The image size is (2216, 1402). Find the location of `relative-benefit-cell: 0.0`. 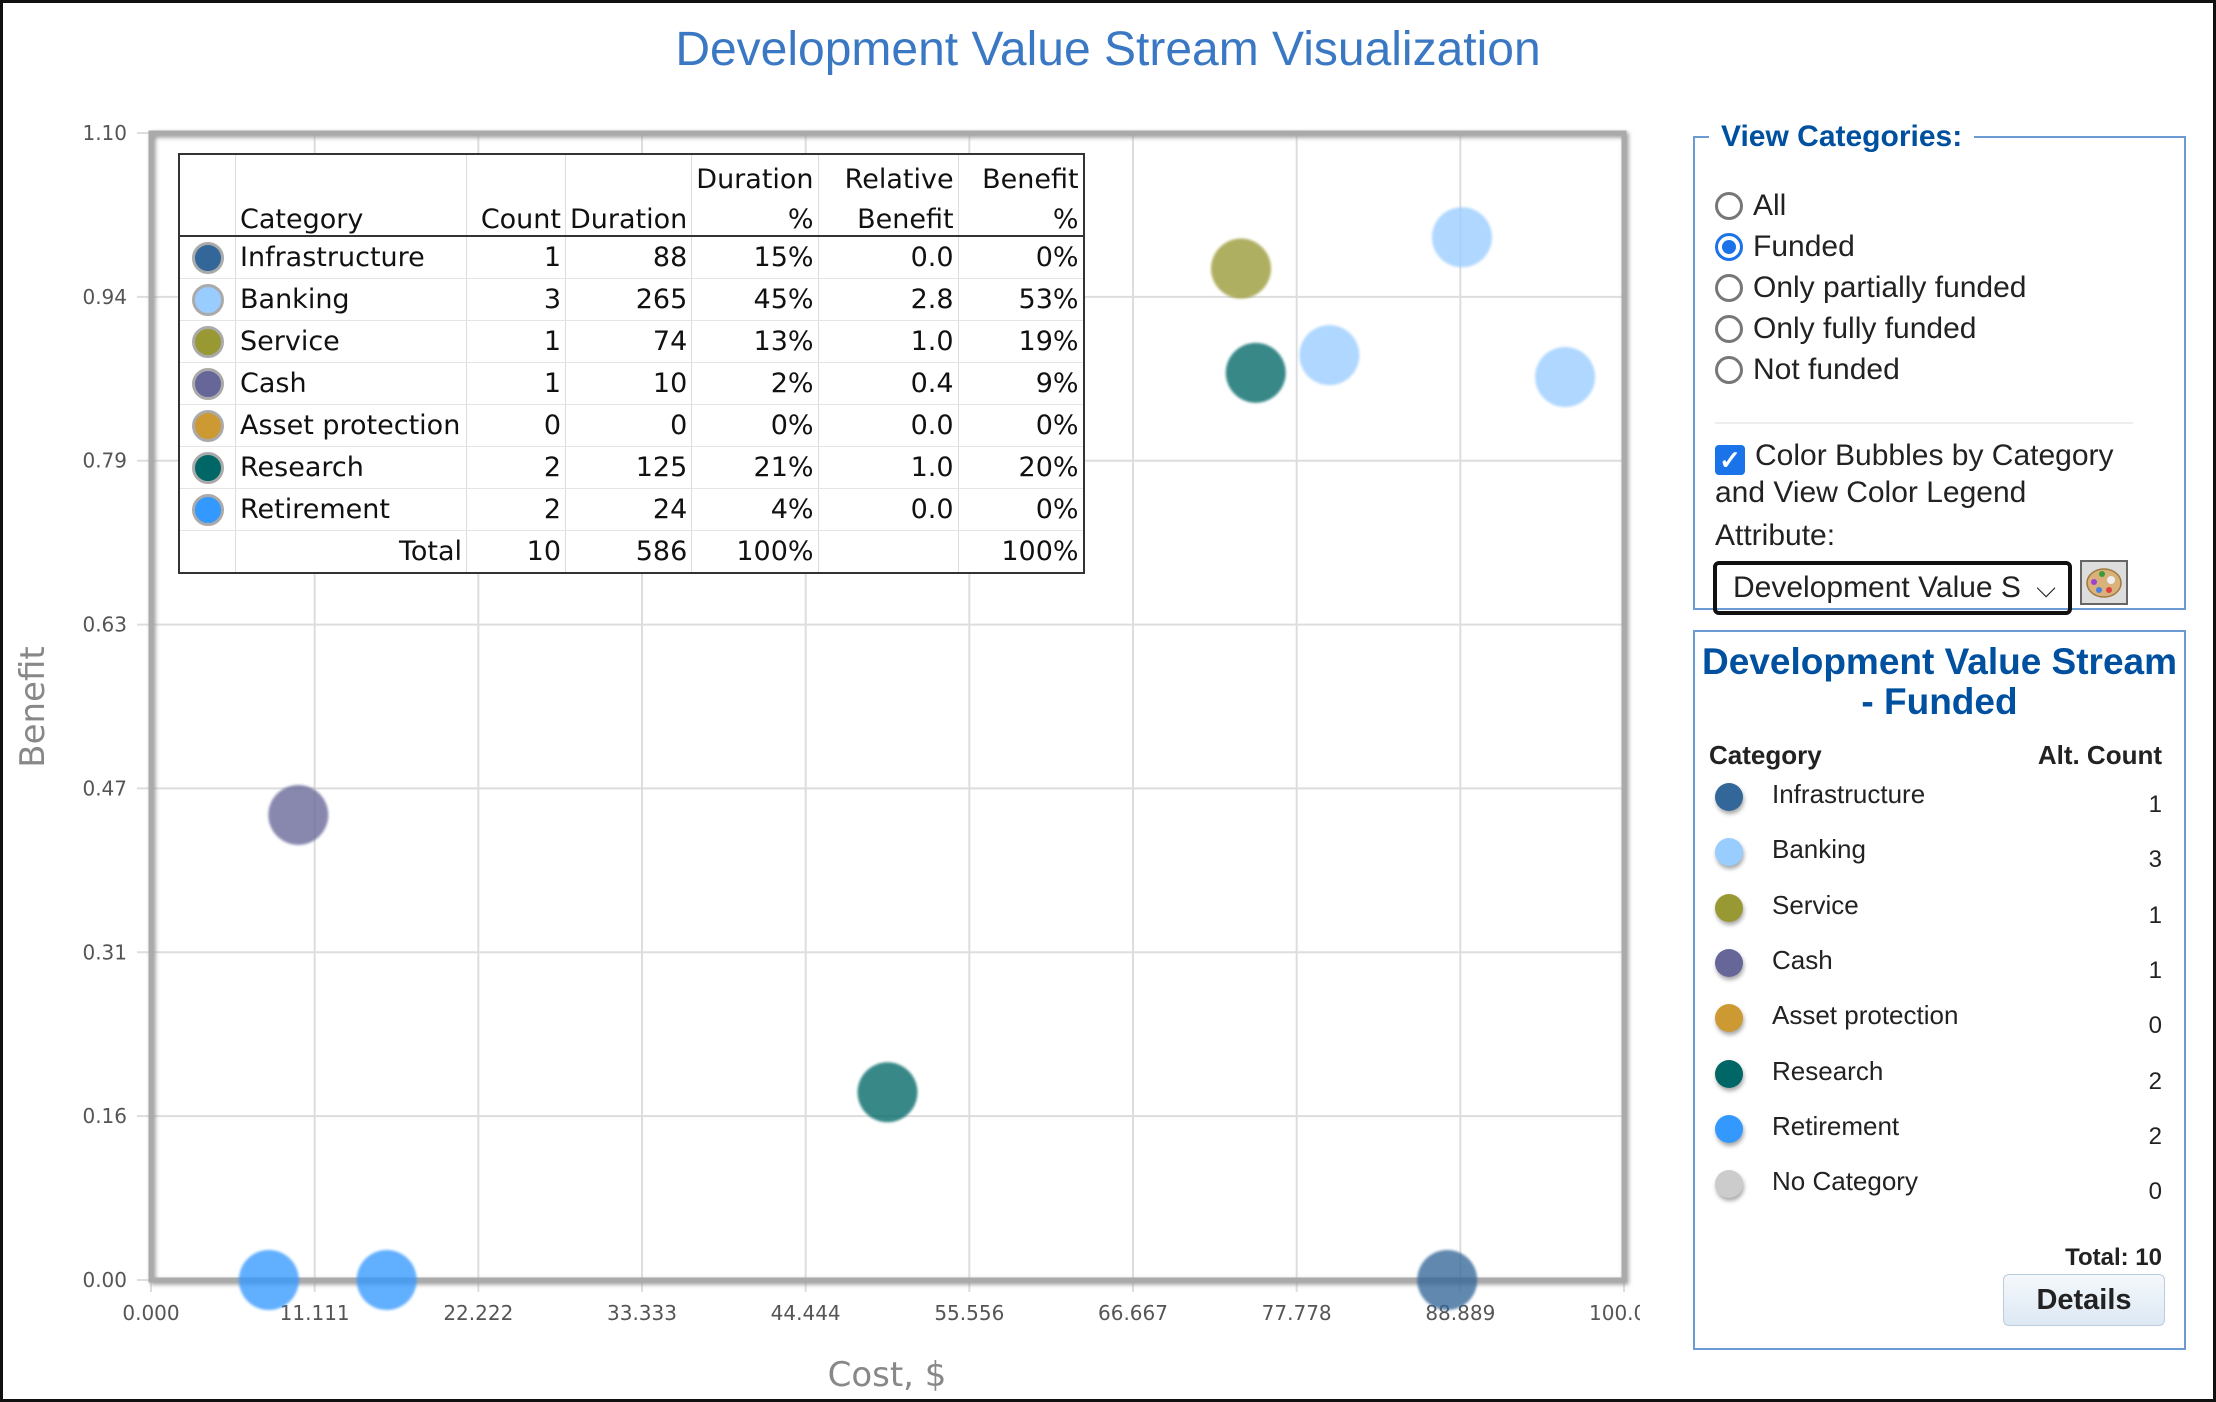

relative-benefit-cell: 0.0 is located at coordinates (888, 509).